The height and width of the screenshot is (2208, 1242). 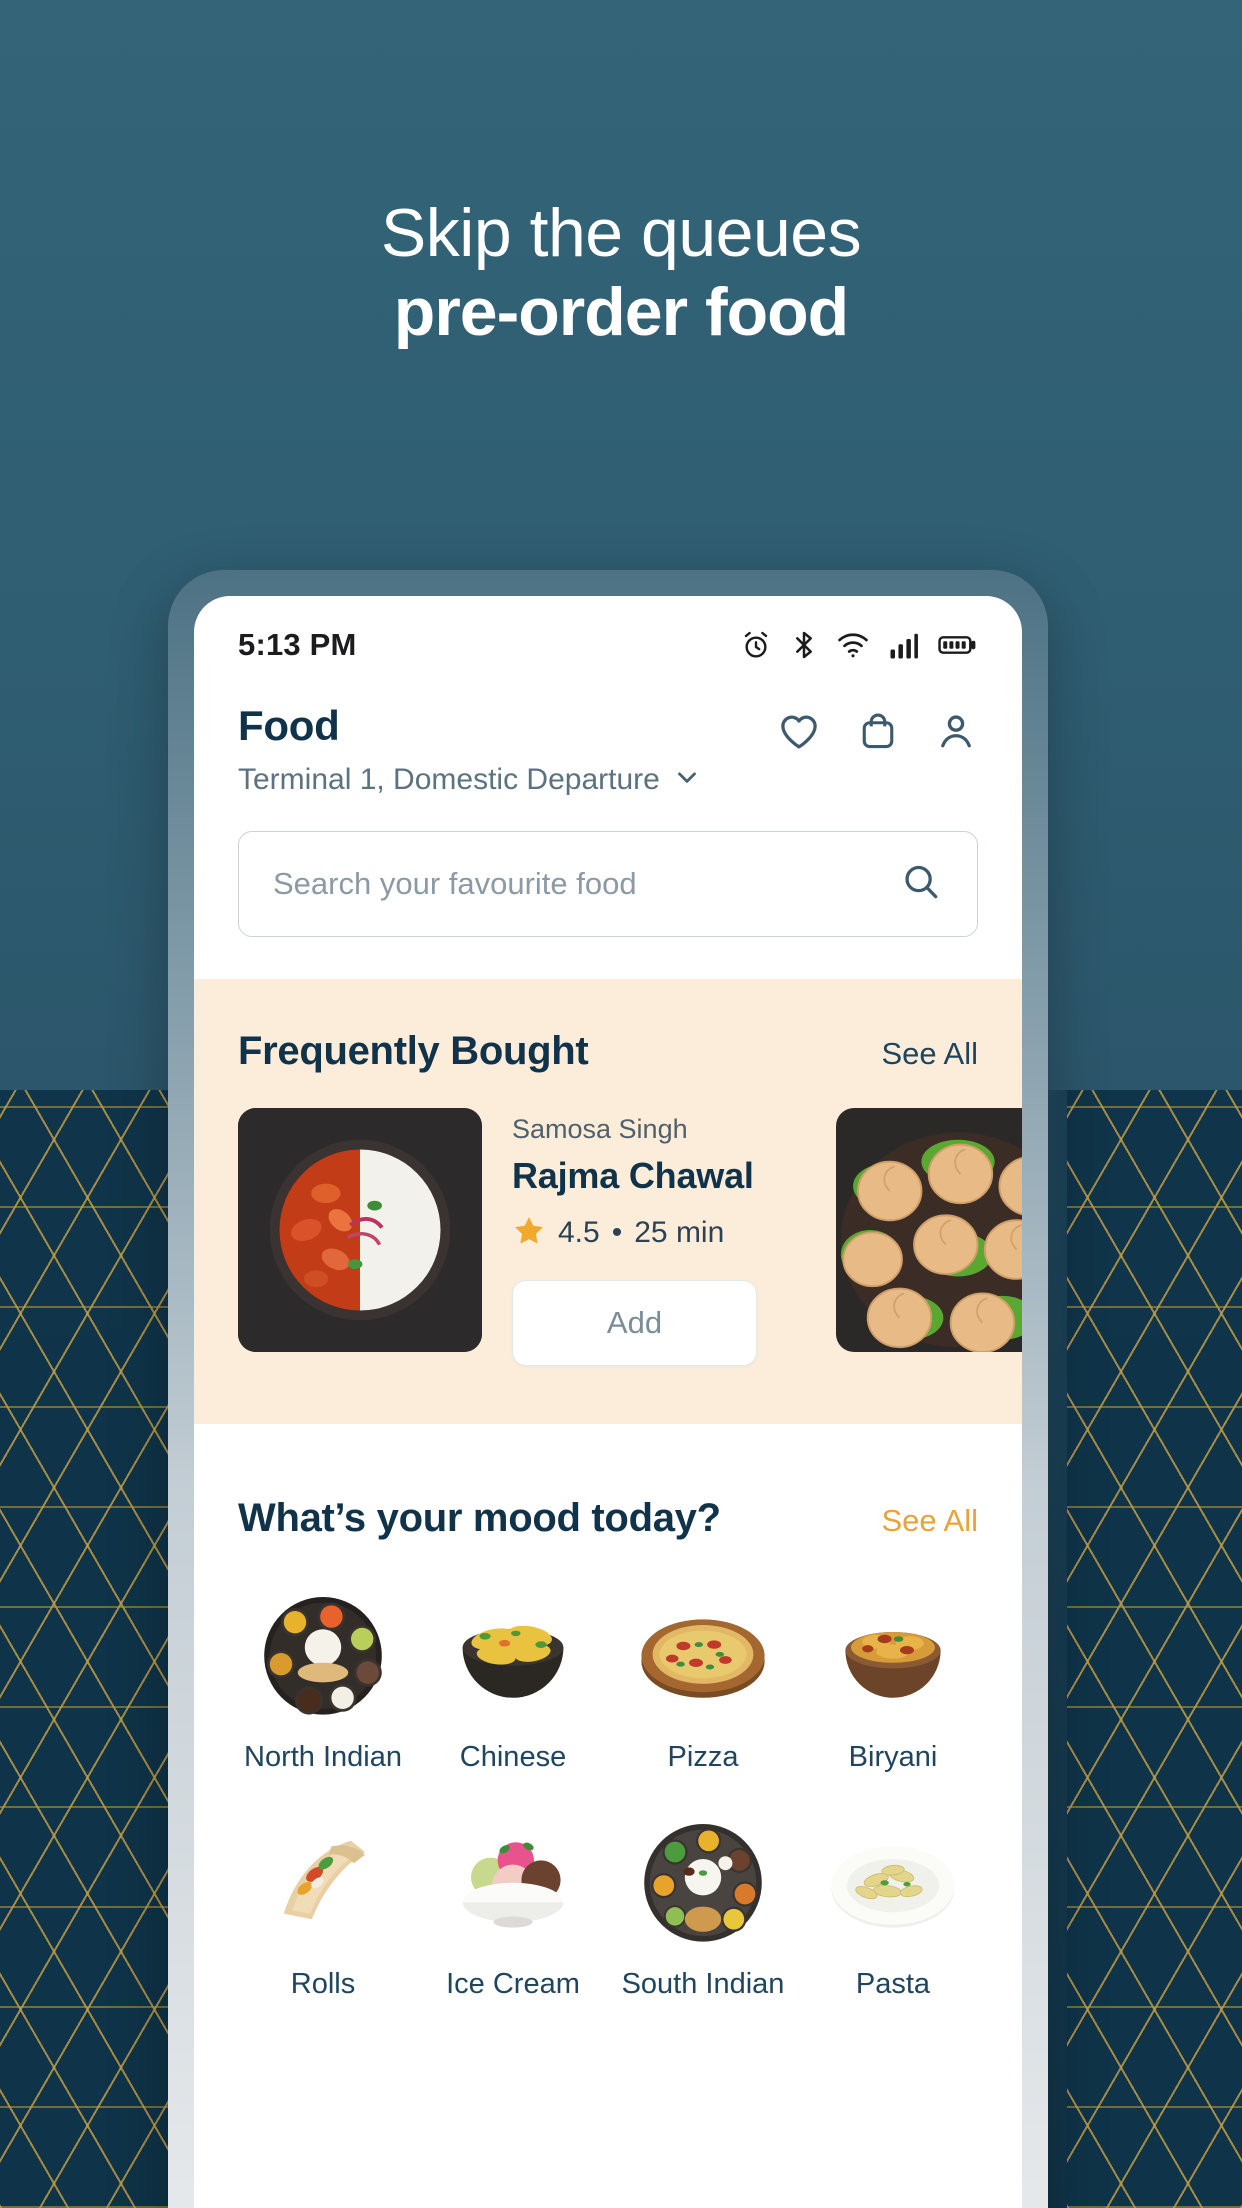 What do you see at coordinates (621, 233) in the screenshot?
I see `hero-line-1: Skip the queues` at bounding box center [621, 233].